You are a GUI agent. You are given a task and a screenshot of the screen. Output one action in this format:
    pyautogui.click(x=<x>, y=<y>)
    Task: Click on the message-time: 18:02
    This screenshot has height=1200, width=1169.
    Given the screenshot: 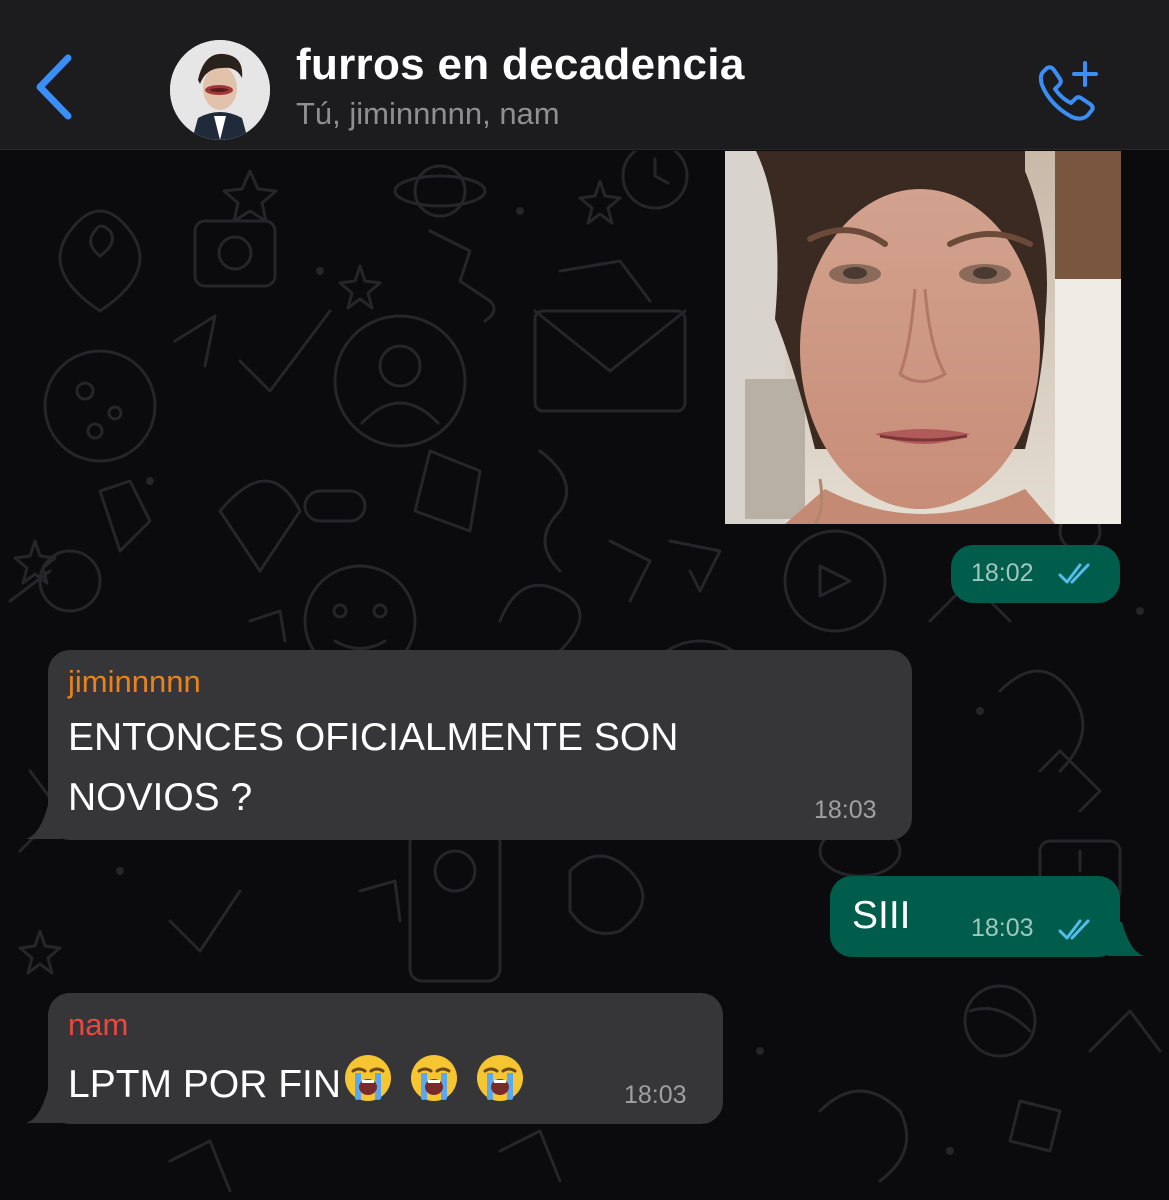 What is the action you would take?
    pyautogui.click(x=1002, y=573)
    